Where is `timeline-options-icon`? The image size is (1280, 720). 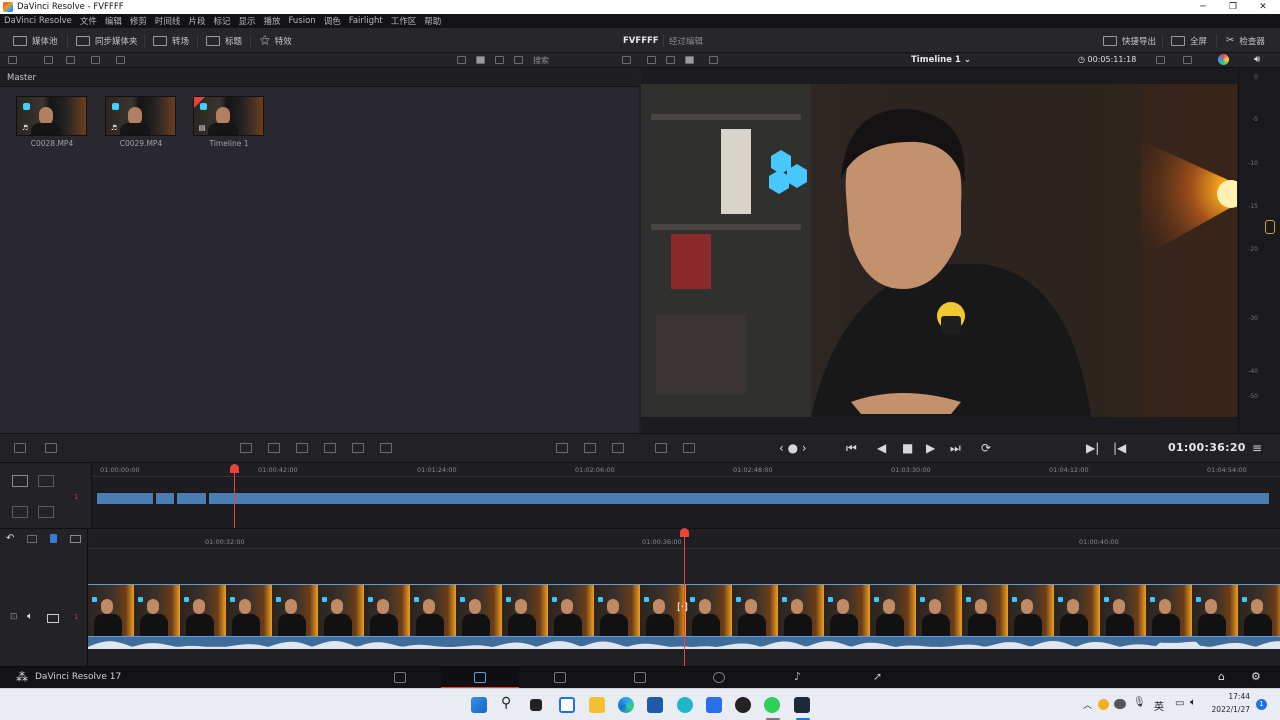
timeline-options-icon is located at coordinates (20, 448).